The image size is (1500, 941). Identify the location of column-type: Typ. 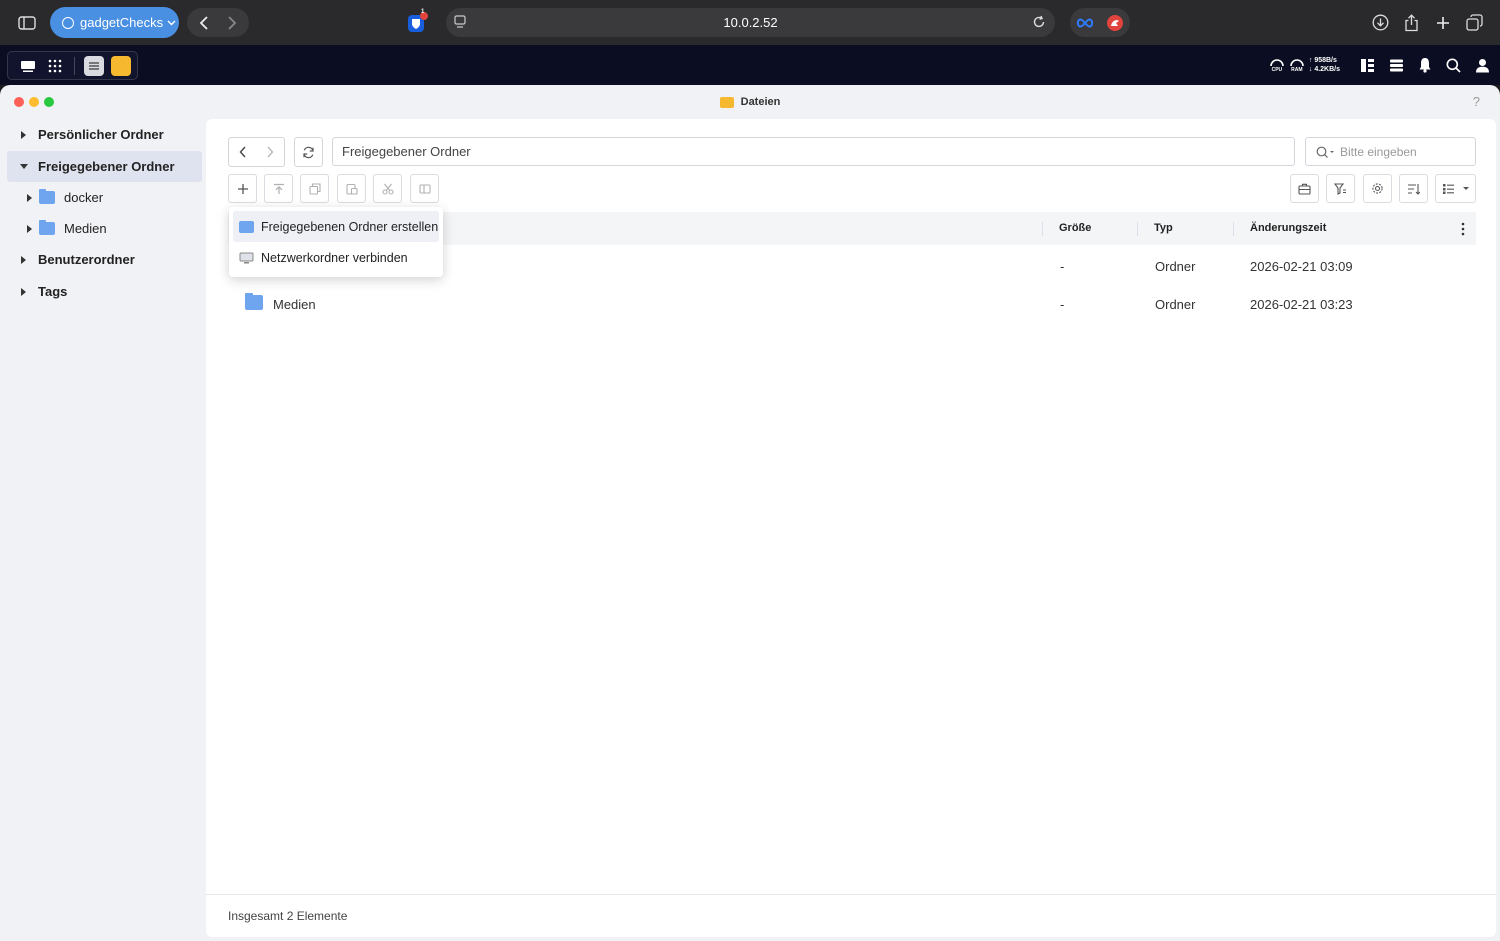
(1163, 228).